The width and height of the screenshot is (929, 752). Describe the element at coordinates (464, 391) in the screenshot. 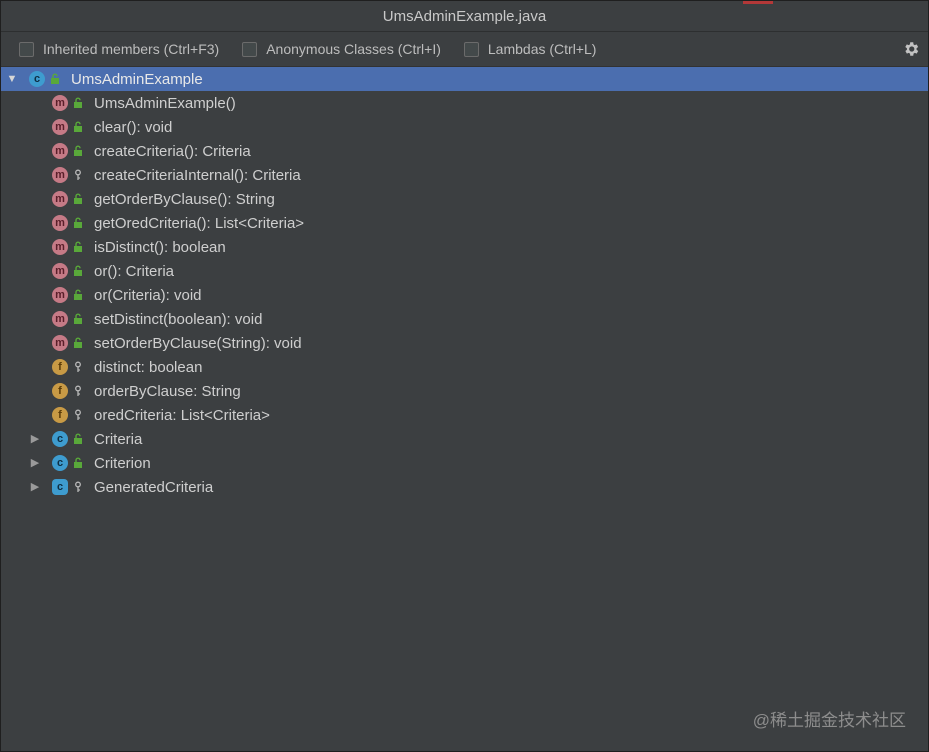

I see `tree-item-field: f orderByClause: String` at that location.